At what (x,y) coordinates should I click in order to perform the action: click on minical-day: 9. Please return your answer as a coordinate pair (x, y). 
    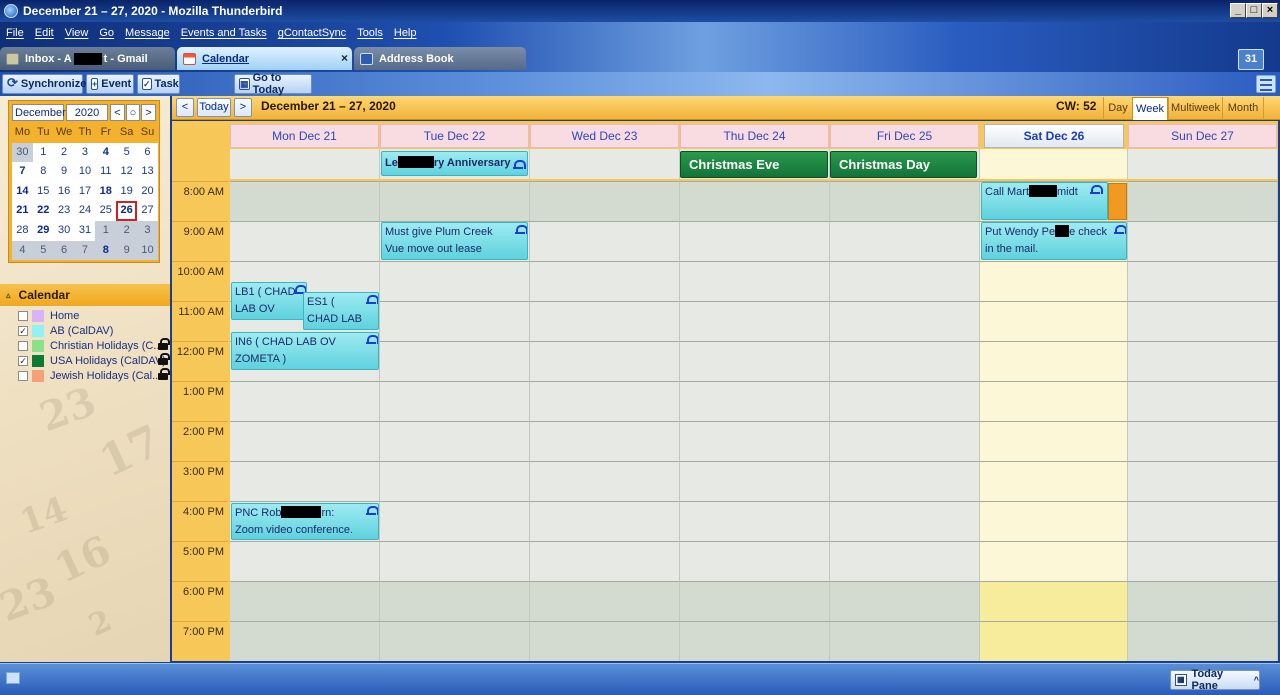
    Looking at the image, I should click on (127, 250).